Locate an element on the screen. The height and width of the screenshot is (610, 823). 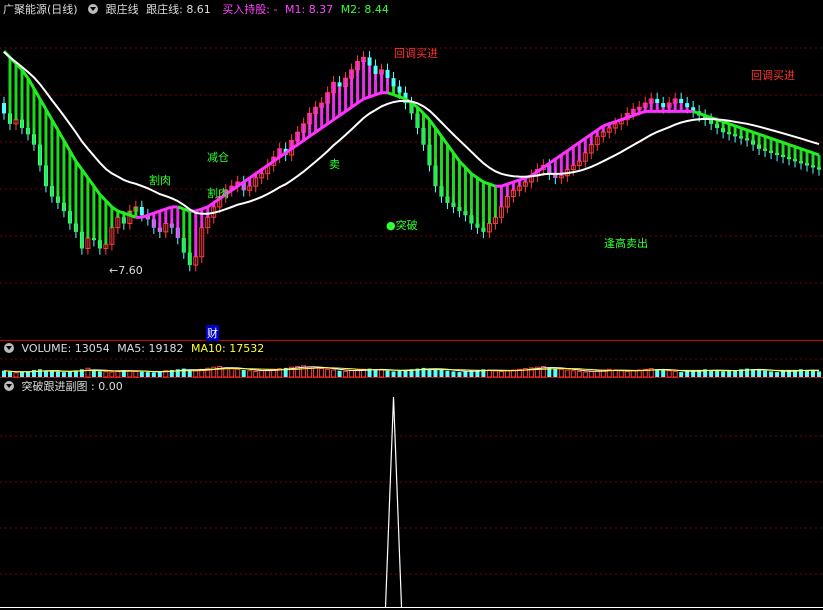
annotation-breakout: ●突破 is located at coordinates (402, 225).